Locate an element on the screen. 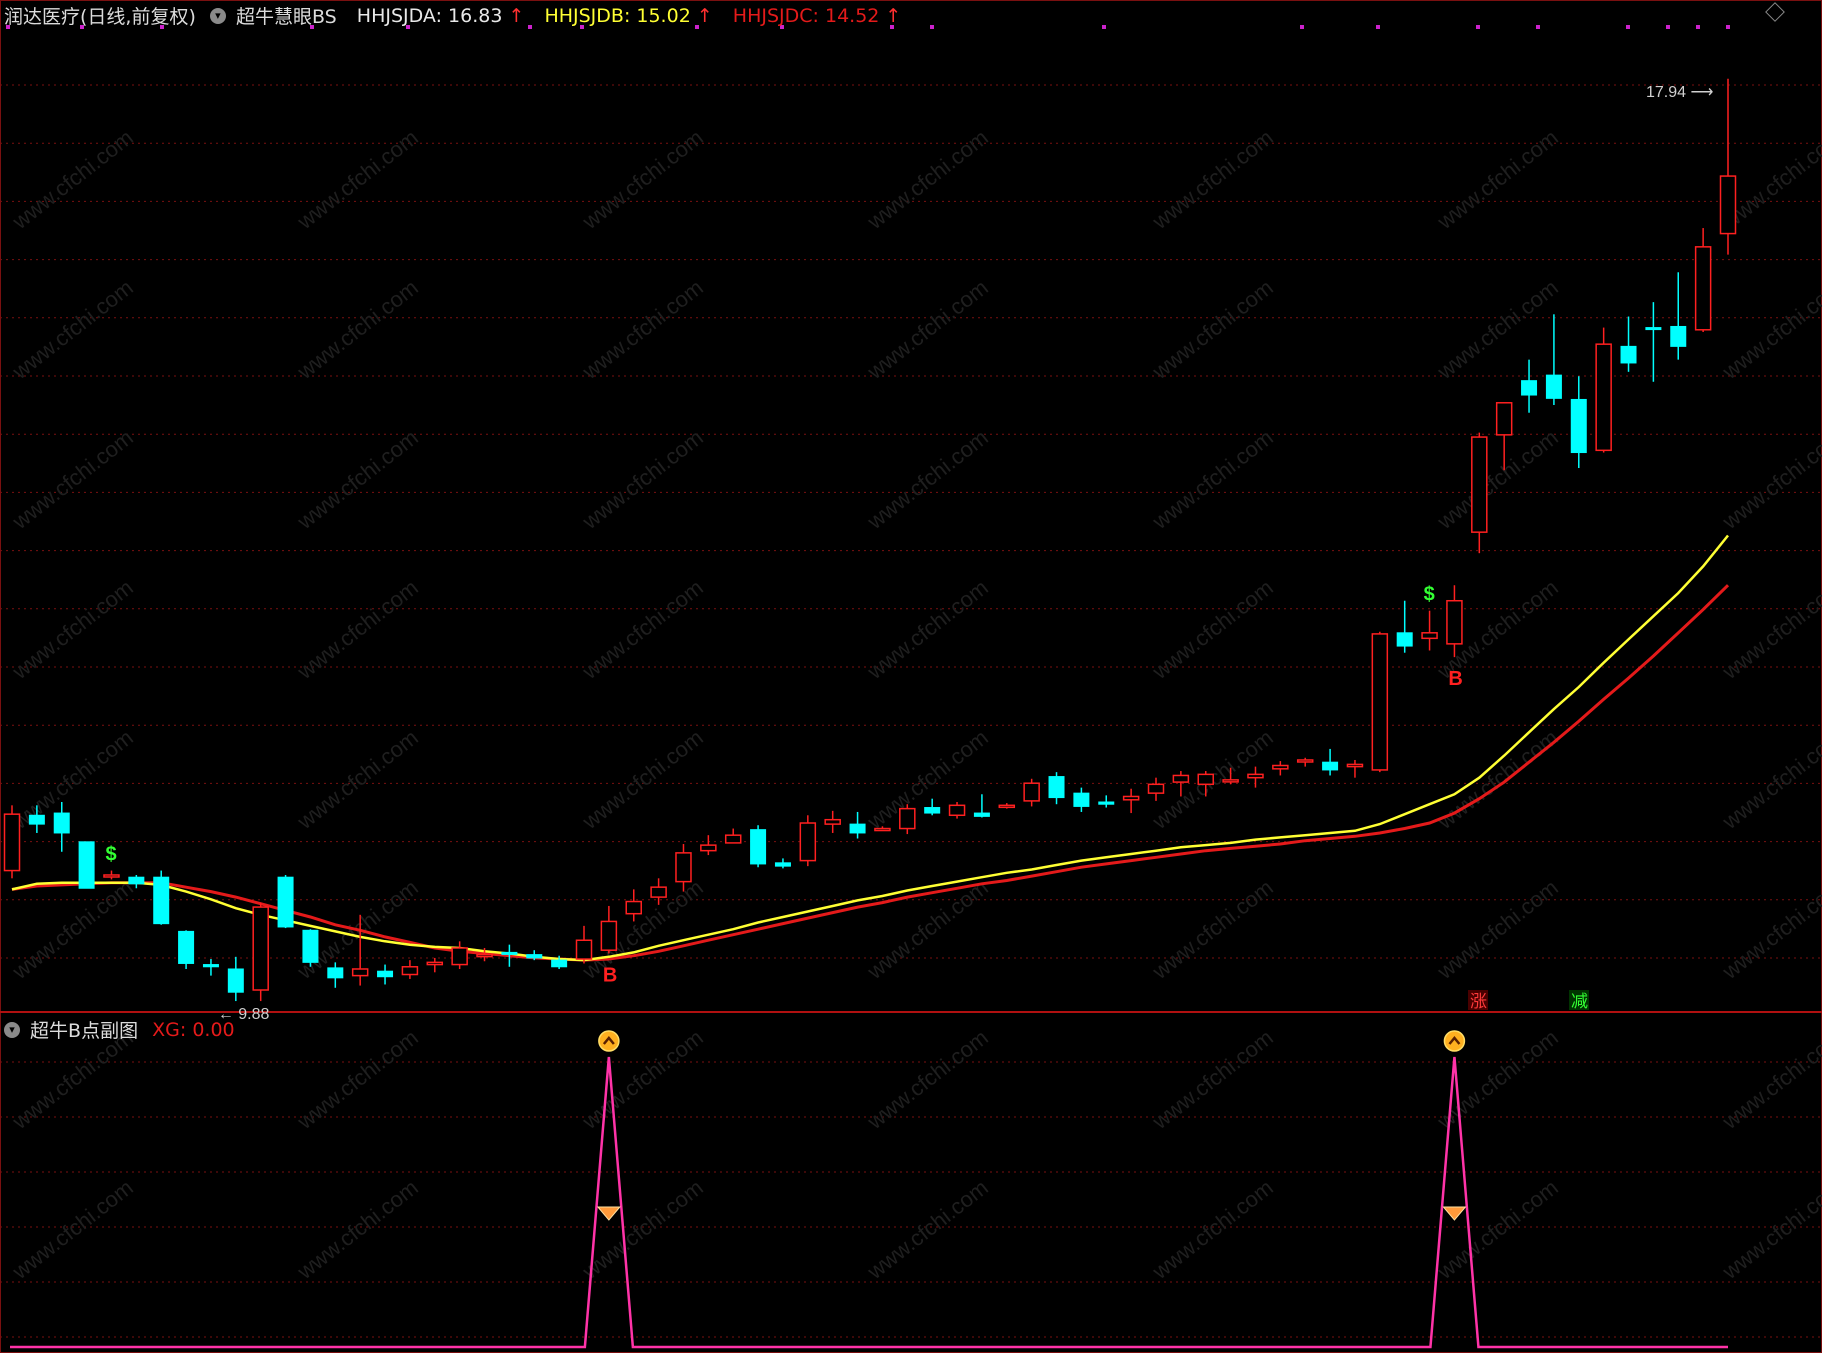 This screenshot has height=1353, width=1822. zhang-tag: 涨 is located at coordinates (1478, 1001).